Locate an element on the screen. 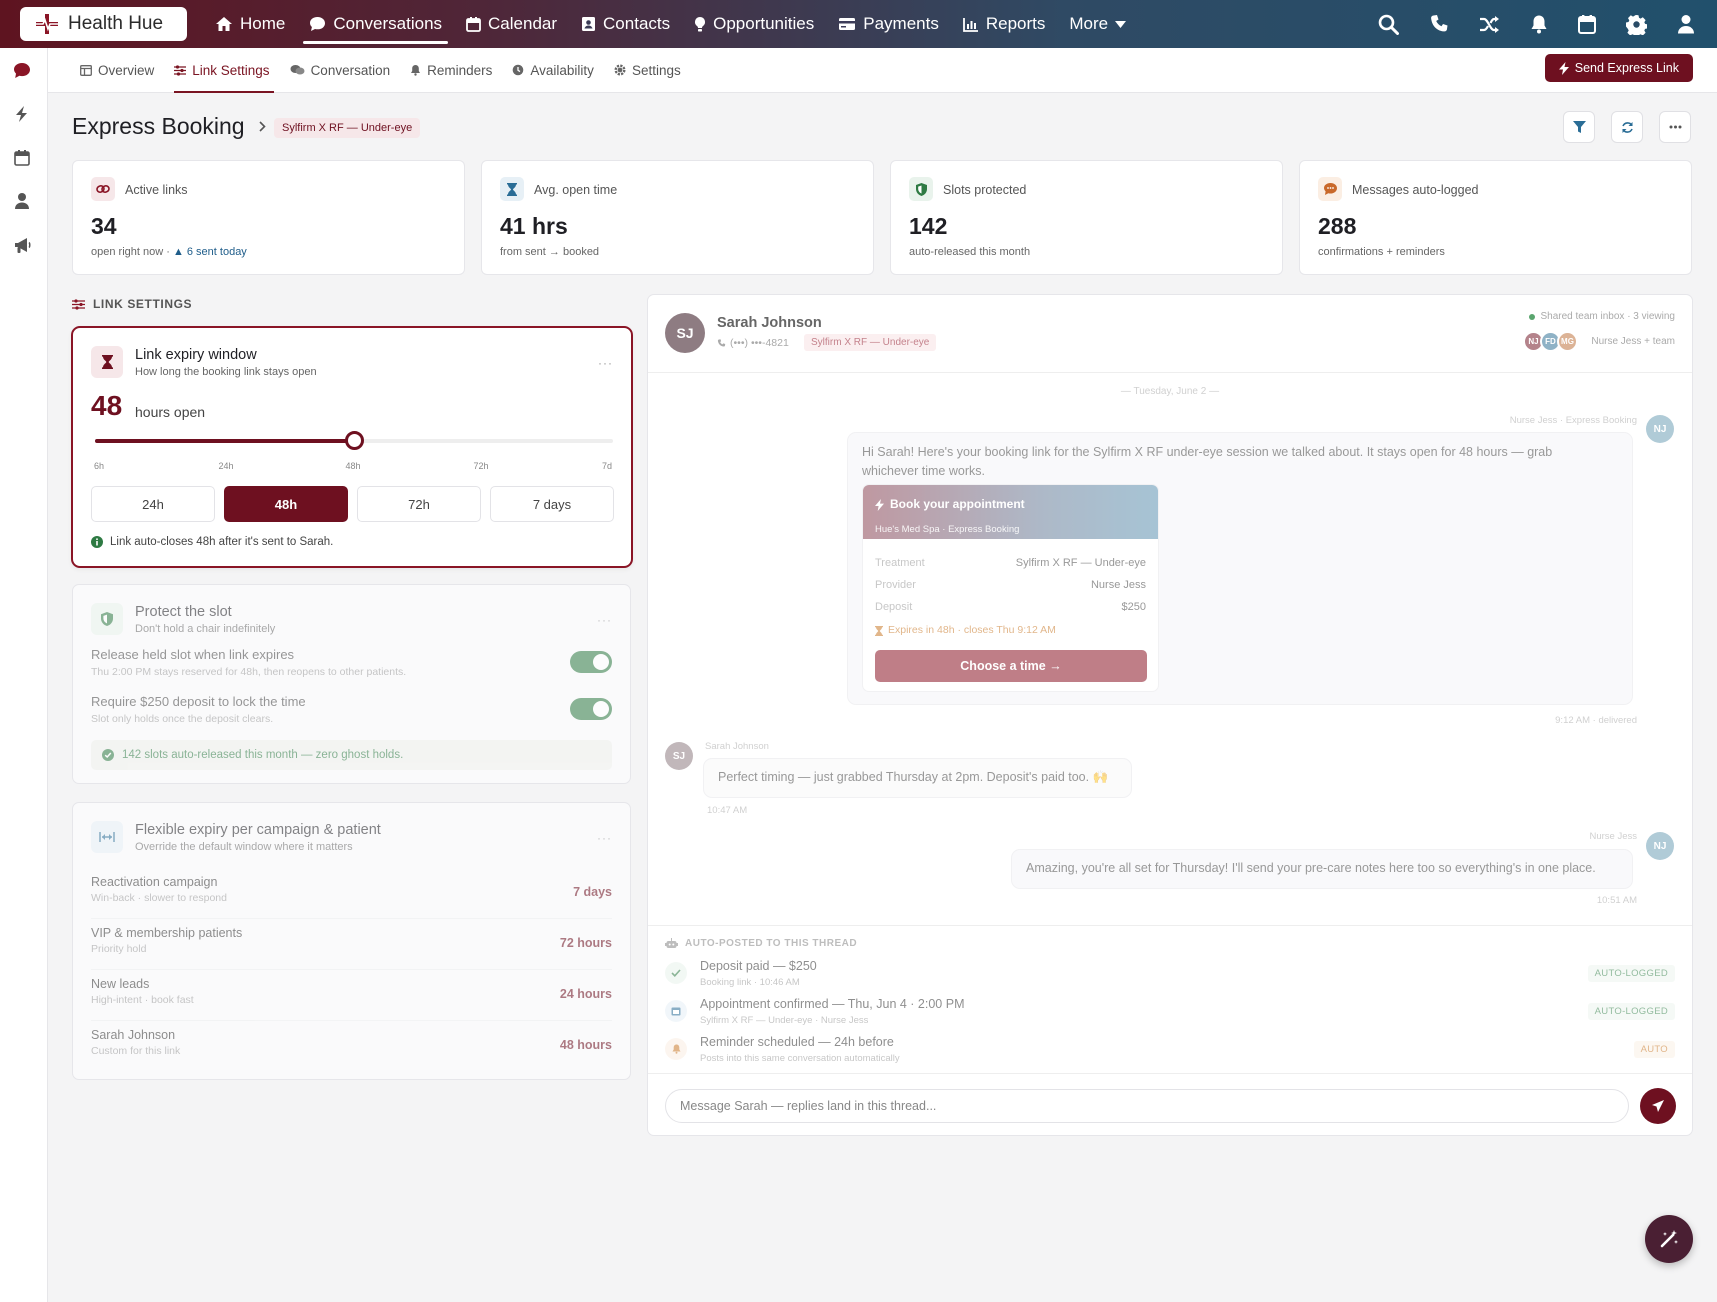 The height and width of the screenshot is (1302, 1717). inbox-status: Shared team inbox · 3 viewing is located at coordinates (1602, 316).